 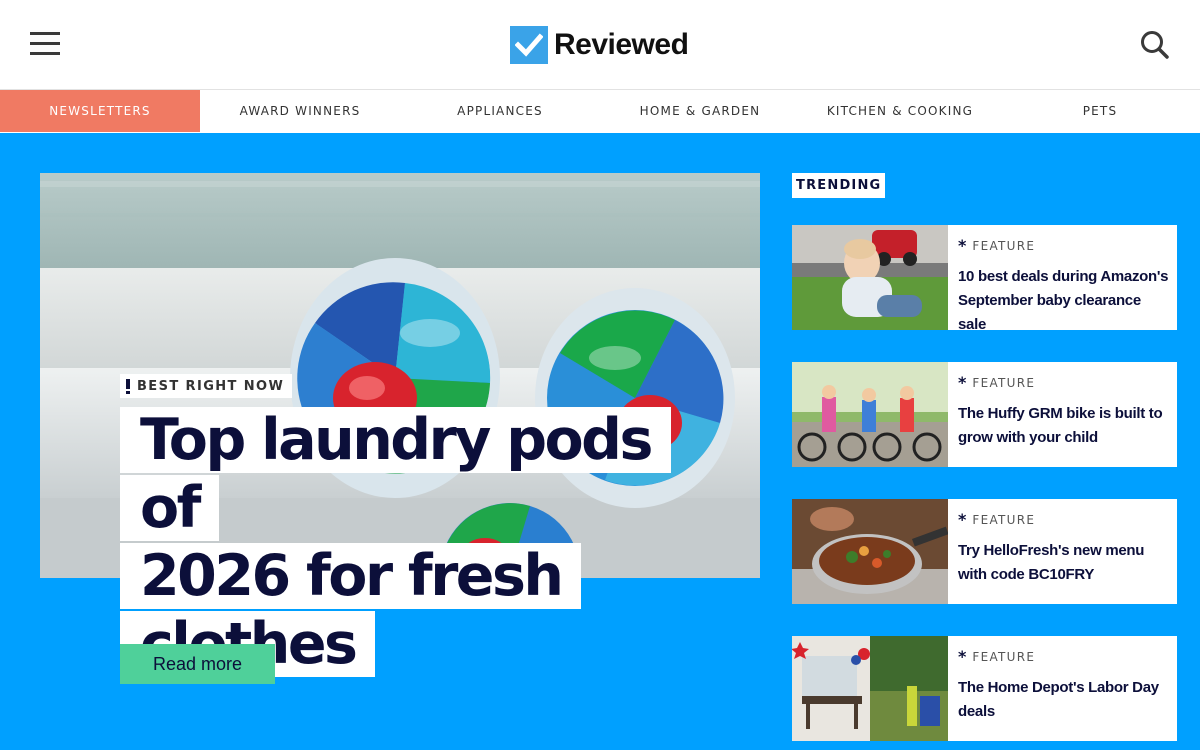 I want to click on hamburger-menu-icon, so click(x=45, y=44).